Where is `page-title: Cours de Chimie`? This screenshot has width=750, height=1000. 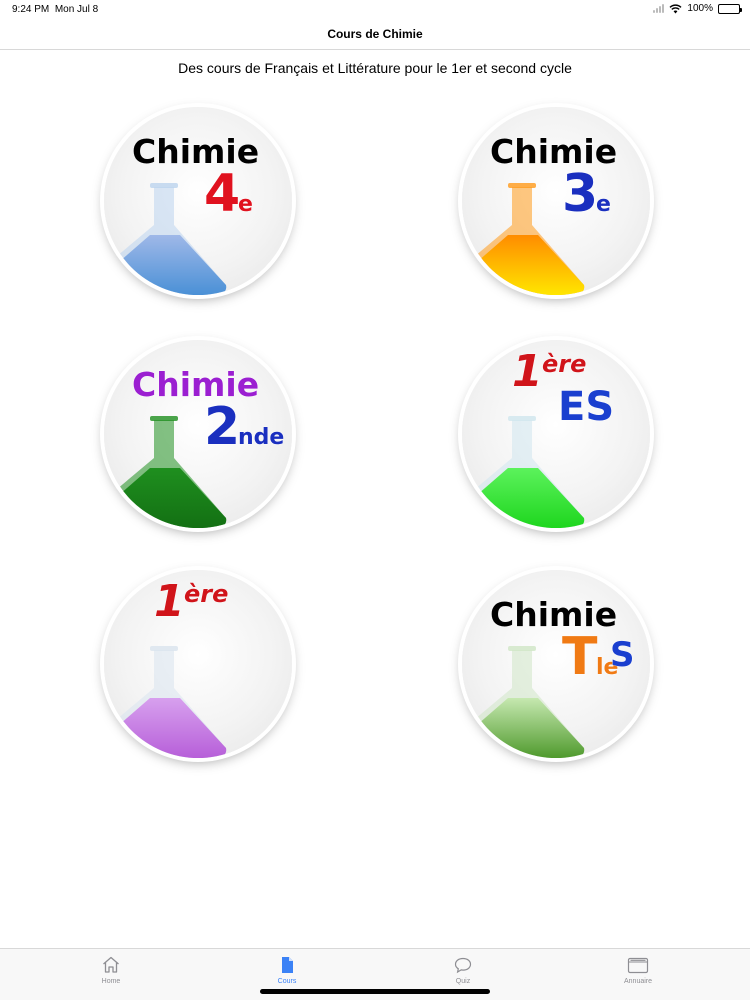 page-title: Cours de Chimie is located at coordinates (375, 34).